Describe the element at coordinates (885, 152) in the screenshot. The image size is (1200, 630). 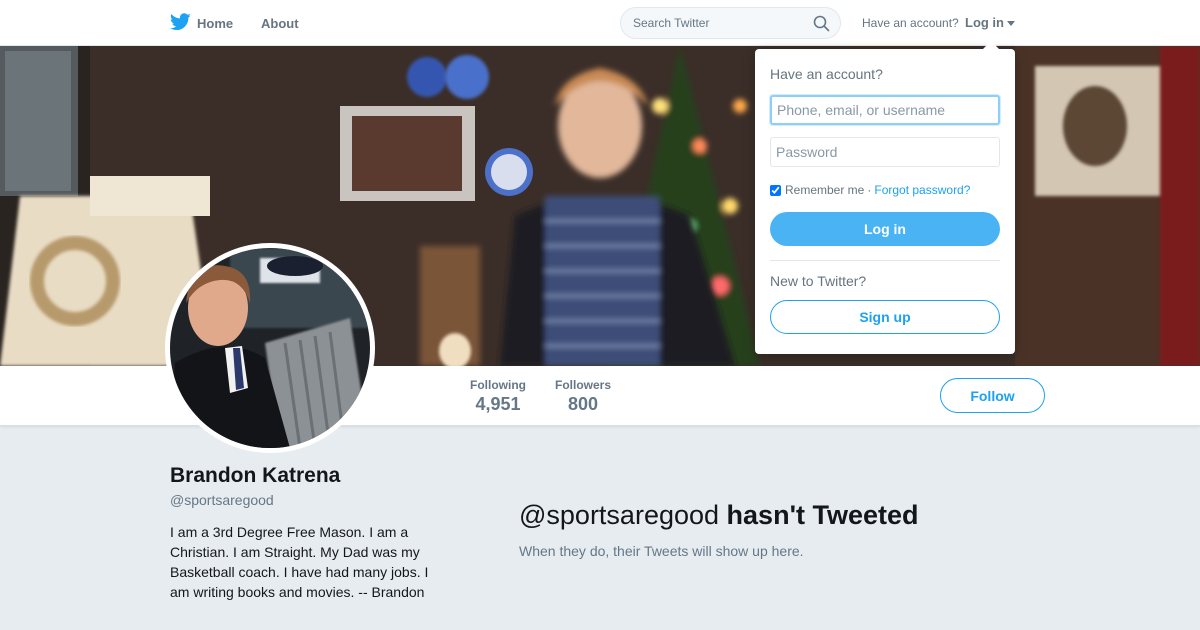
I see `password-field` at that location.